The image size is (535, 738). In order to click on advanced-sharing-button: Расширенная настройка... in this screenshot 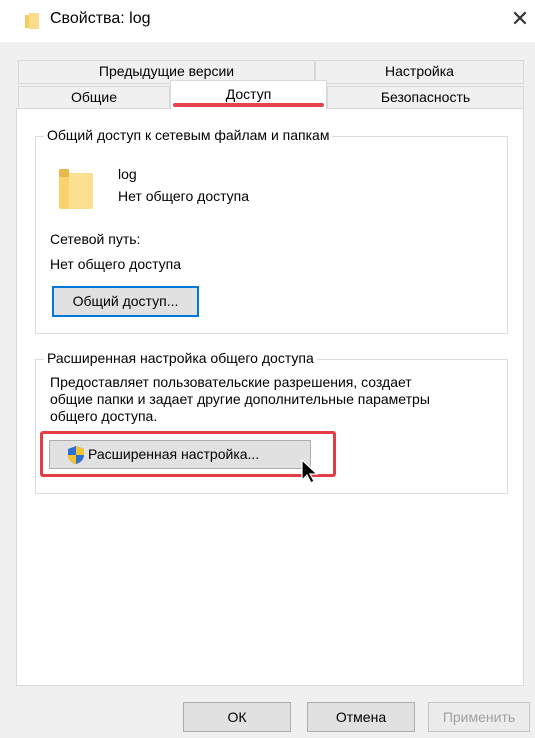, I will do `click(180, 454)`.